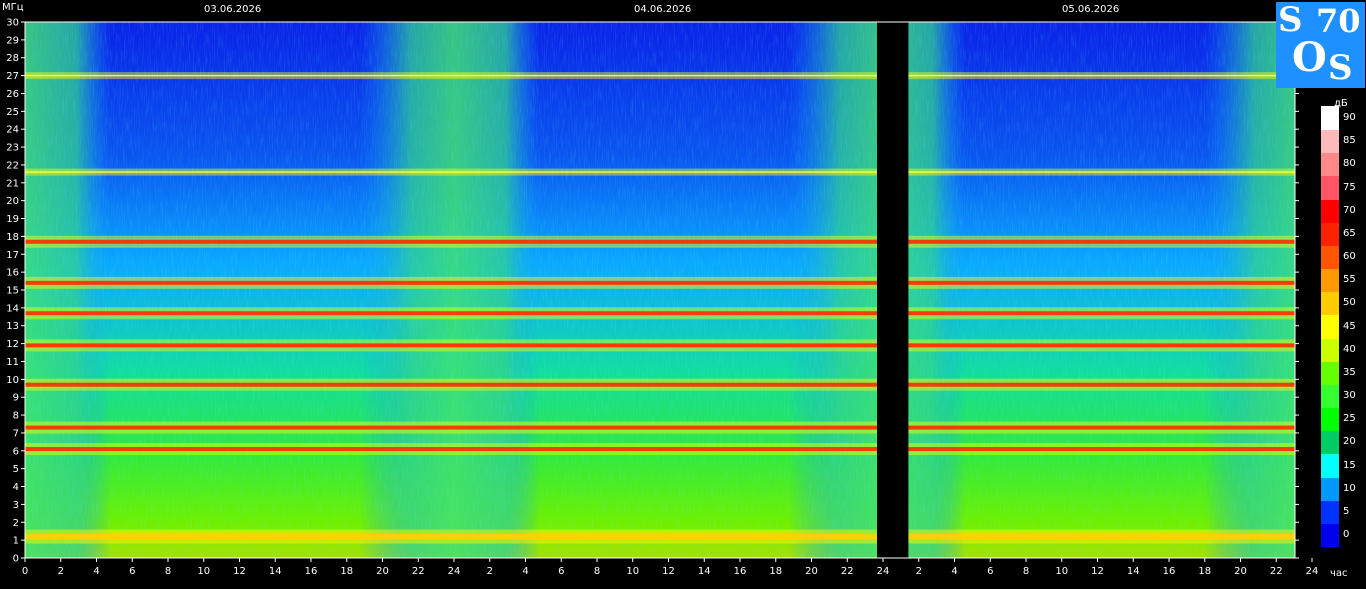 Image resolution: width=1366 pixels, height=589 pixels. Describe the element at coordinates (893, 290) in the screenshot. I see `data-gap` at that location.